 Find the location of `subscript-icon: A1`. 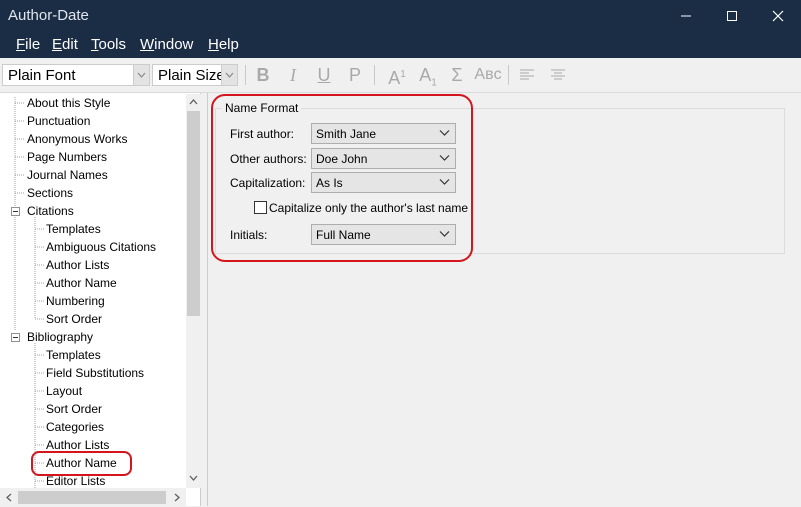

subscript-icon: A1 is located at coordinates (428, 77).